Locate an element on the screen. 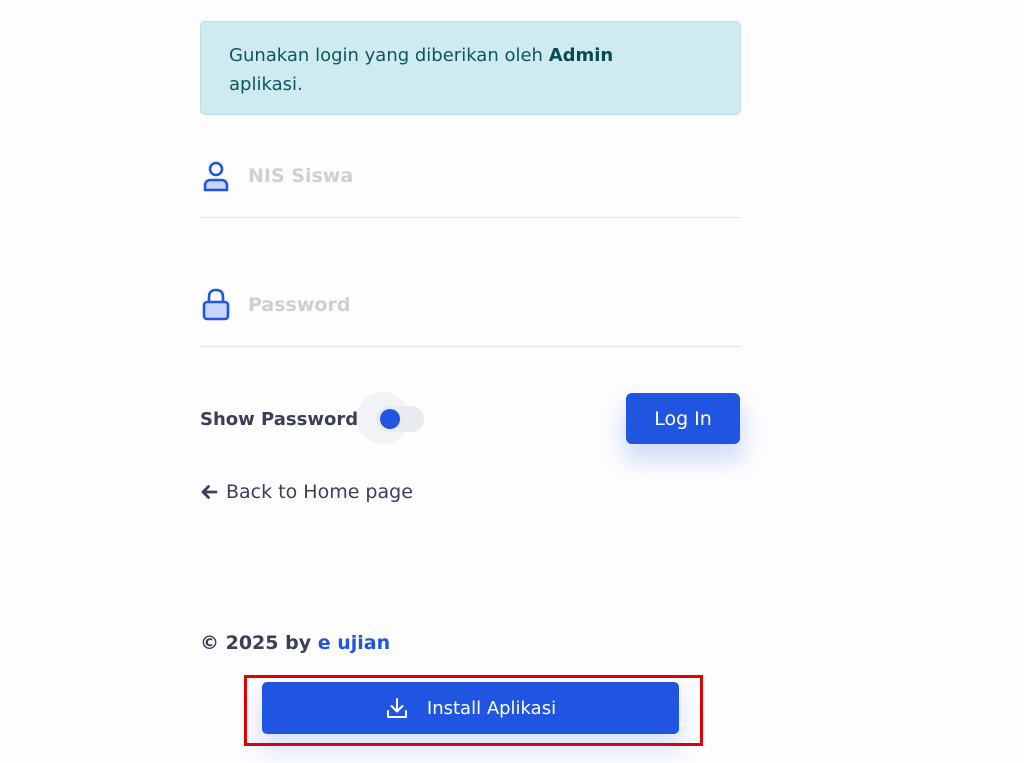  nis-field is located at coordinates (470, 187).